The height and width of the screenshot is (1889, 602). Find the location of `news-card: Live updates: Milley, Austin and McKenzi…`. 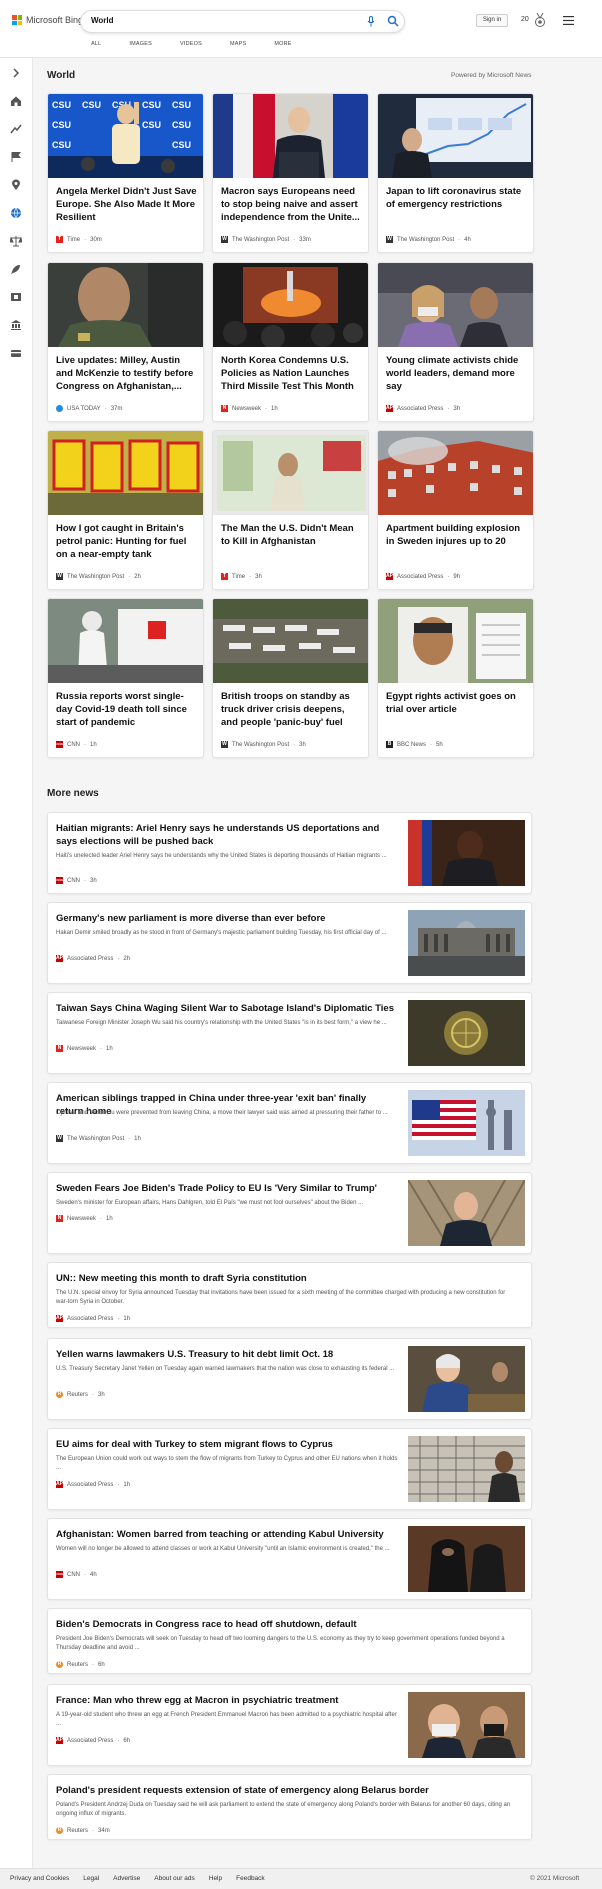

news-card: Live updates: Milley, Austin and McKenzi… is located at coordinates (125, 342).